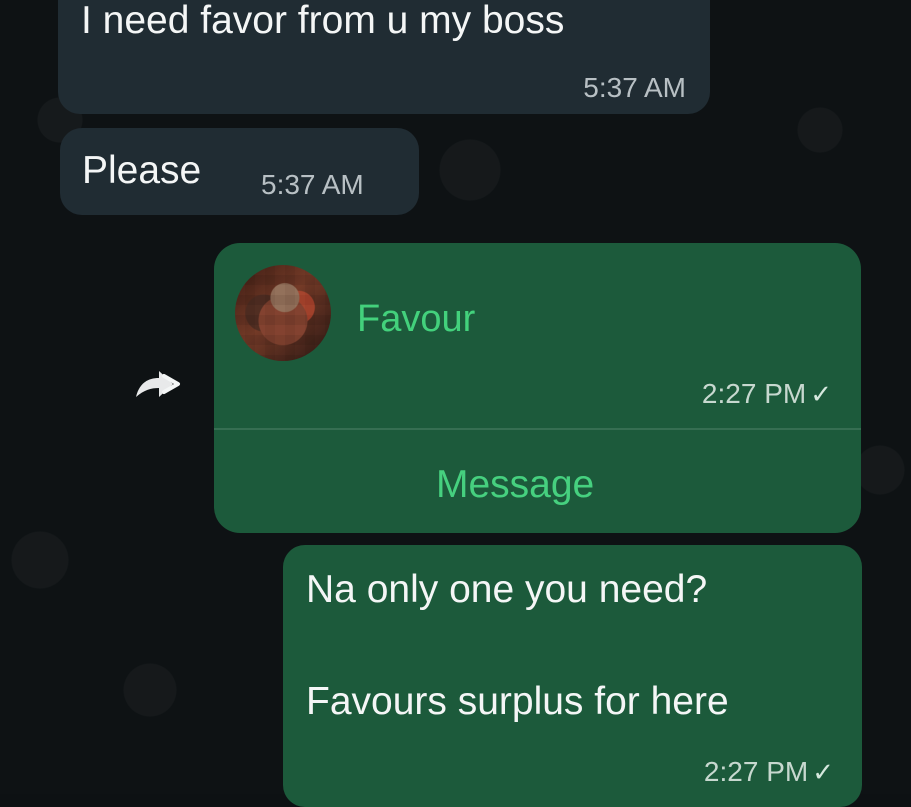  I want to click on forward-icon, so click(155, 386).